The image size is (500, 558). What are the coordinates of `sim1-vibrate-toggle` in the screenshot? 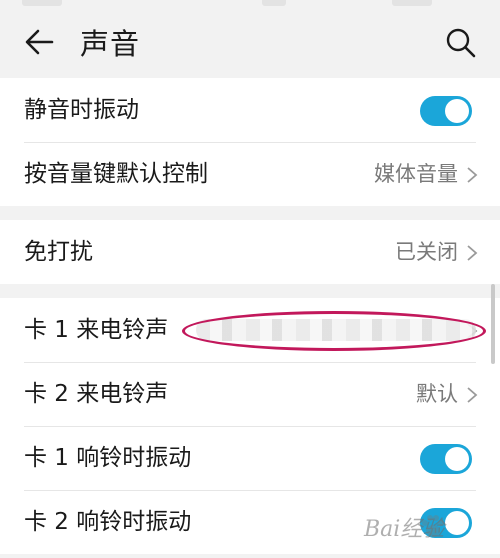 It's located at (446, 459).